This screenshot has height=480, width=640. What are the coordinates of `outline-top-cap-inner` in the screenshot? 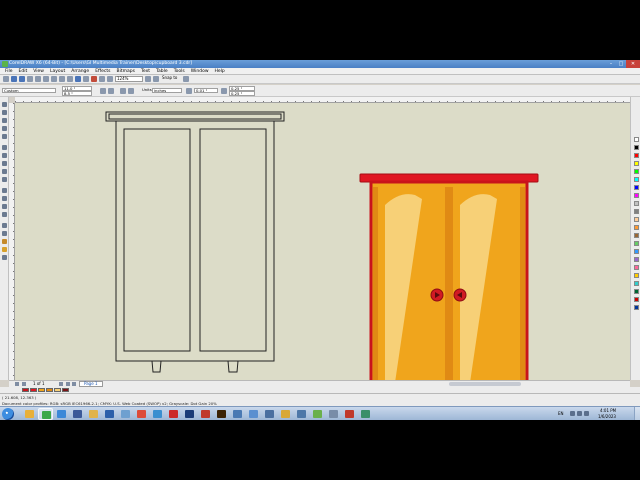 It's located at (195, 116).